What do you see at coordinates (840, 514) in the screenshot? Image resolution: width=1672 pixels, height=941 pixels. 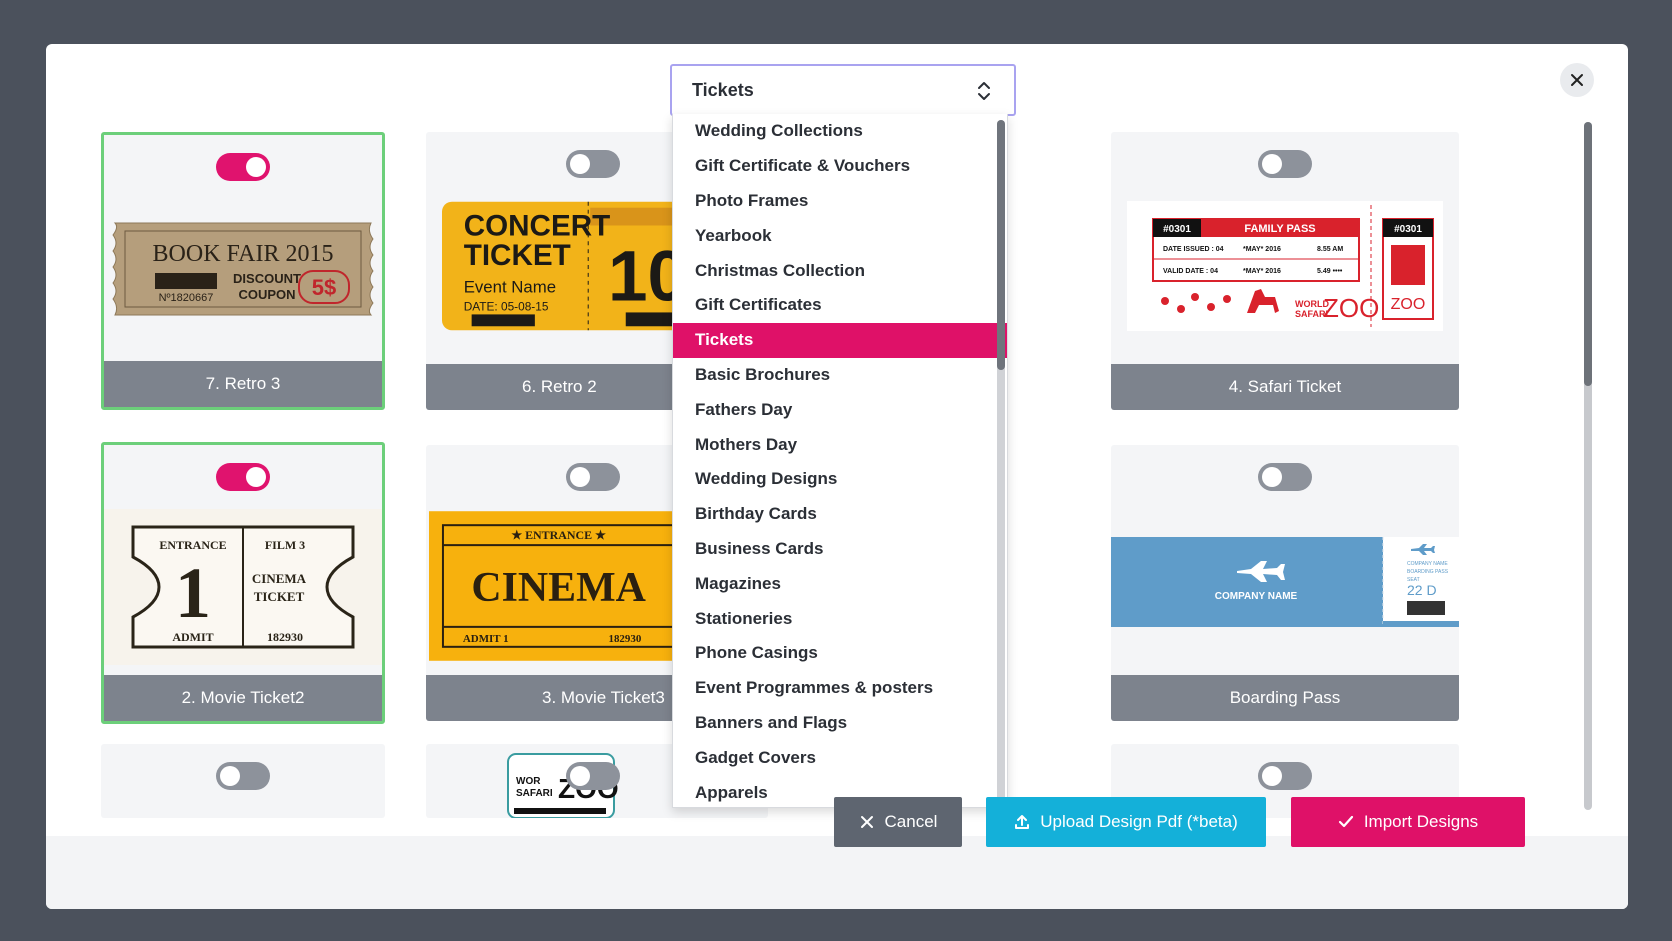 I see `dropdown-option: Birthday Cards` at bounding box center [840, 514].